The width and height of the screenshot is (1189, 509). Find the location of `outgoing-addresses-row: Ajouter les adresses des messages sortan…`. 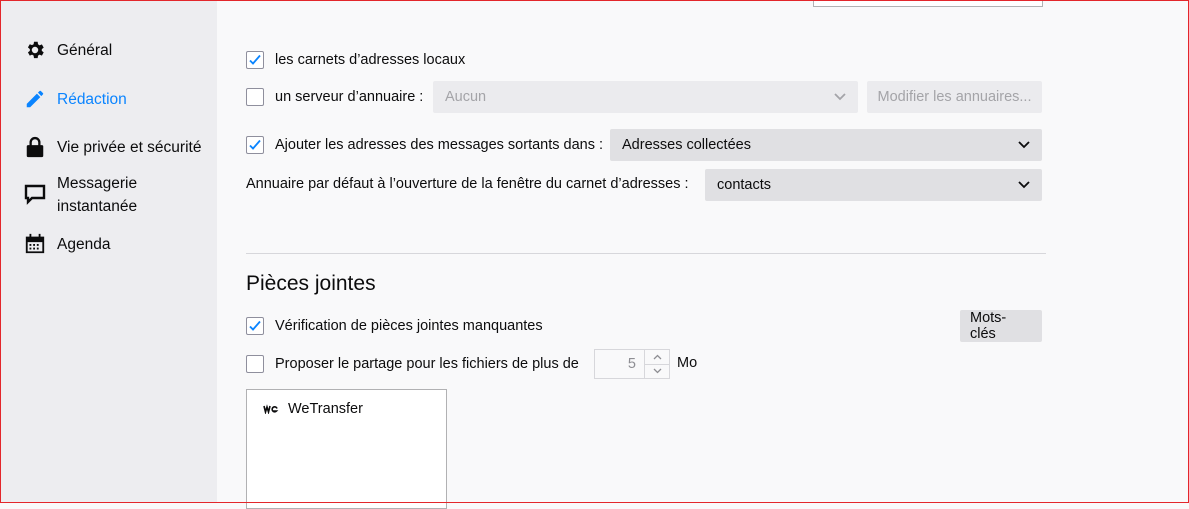

outgoing-addresses-row: Ajouter les adresses des messages sortan… is located at coordinates (424, 145).